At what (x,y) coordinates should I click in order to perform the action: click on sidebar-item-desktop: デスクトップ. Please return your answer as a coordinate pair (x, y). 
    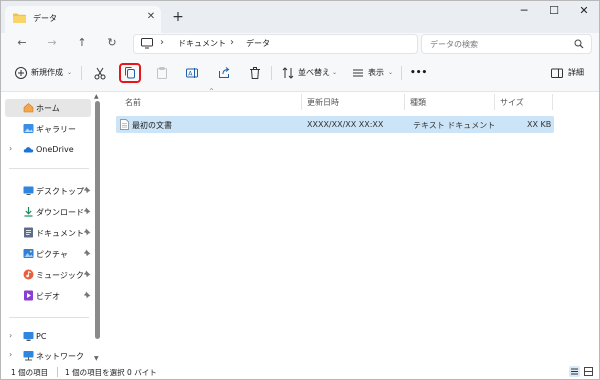
    Looking at the image, I should click on (46, 191).